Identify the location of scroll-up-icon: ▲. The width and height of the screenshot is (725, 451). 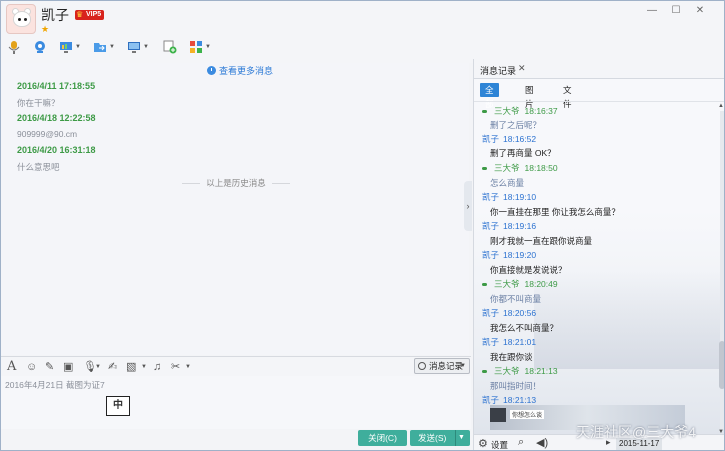
(721, 106).